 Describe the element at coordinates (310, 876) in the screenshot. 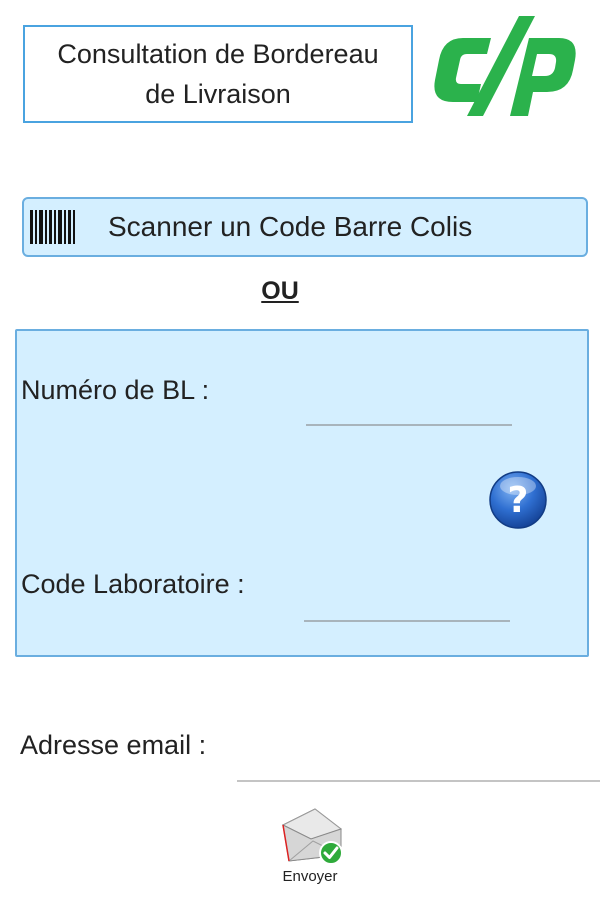

I see `send-button-label: Envoyer` at that location.